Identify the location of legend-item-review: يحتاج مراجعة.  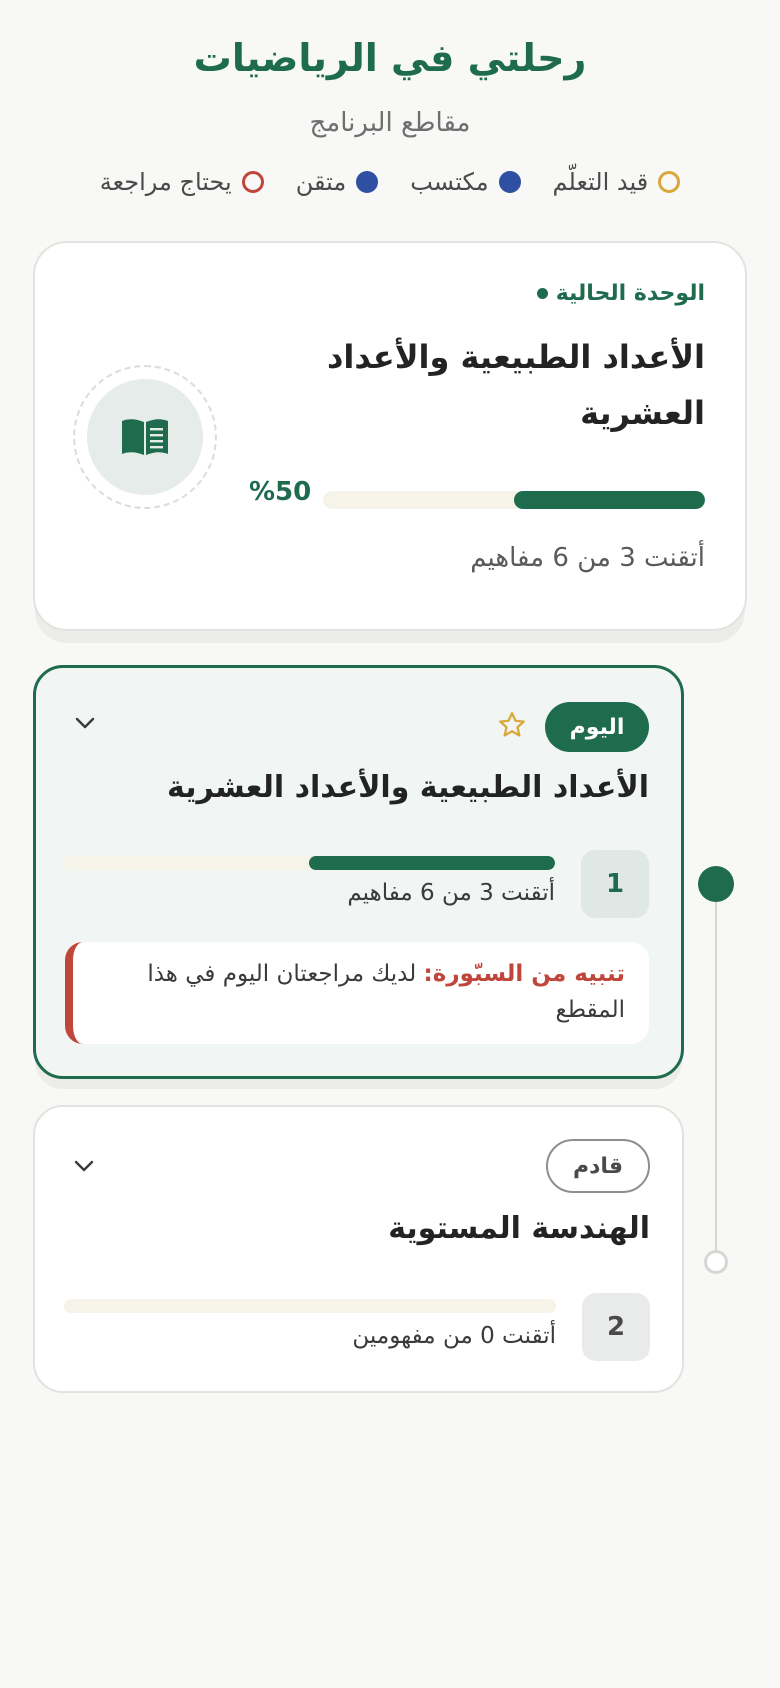
(182, 182).